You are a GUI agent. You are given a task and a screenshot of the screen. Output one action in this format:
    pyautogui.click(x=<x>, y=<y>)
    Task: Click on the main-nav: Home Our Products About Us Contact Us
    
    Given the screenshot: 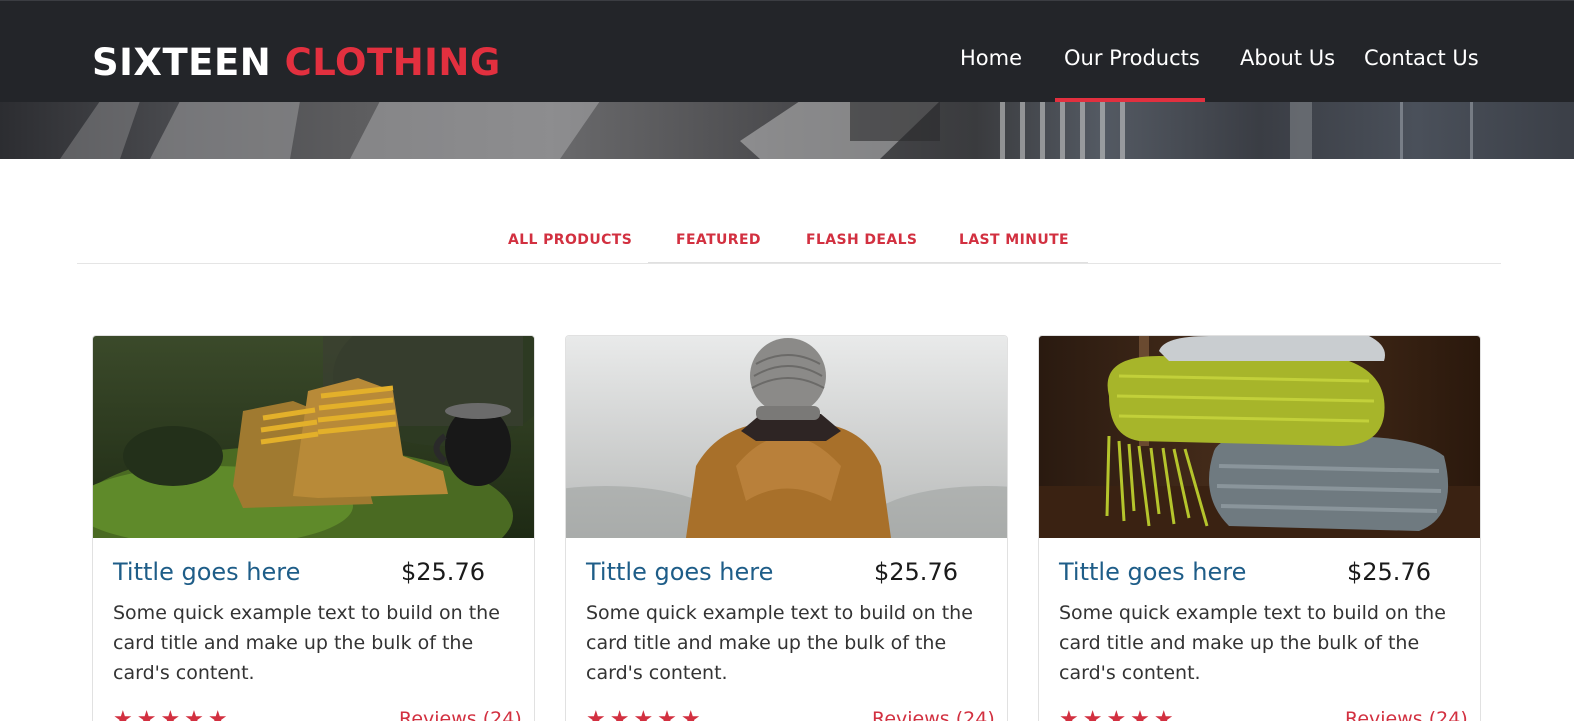 What is the action you would take?
    pyautogui.click(x=787, y=52)
    